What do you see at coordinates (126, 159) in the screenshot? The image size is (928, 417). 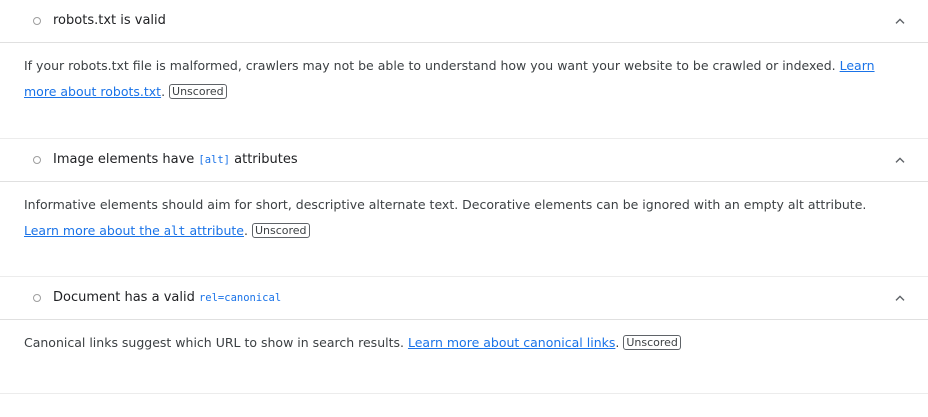 I see `title-prefix: Image elements have` at bounding box center [126, 159].